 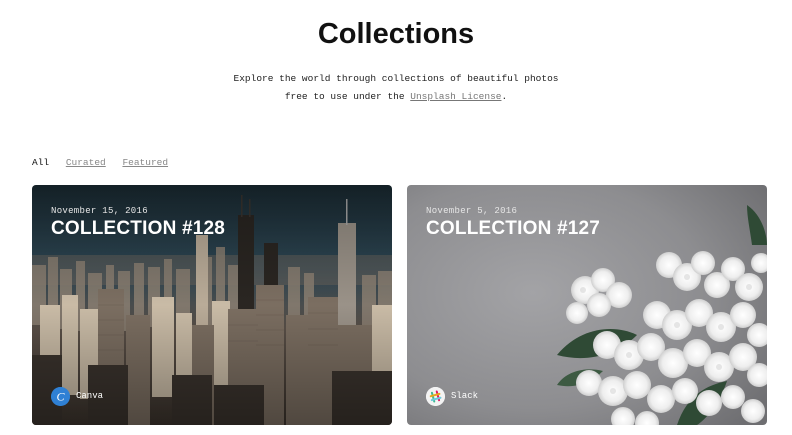 I want to click on page-title: Collections, so click(x=396, y=34).